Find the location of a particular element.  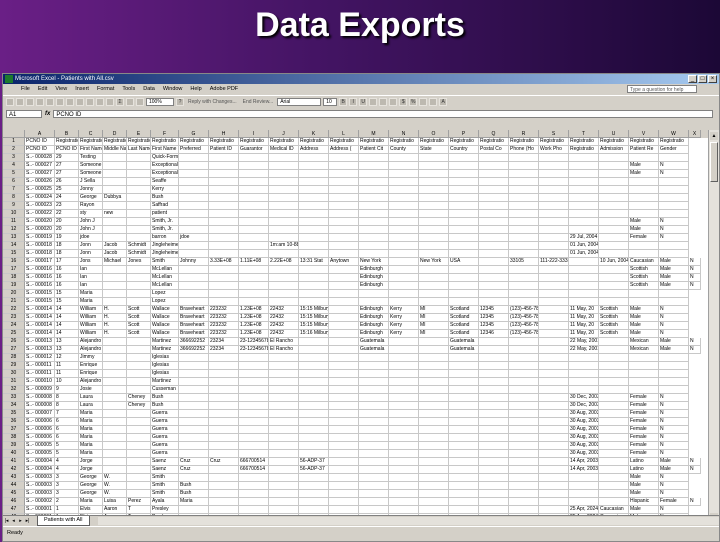

cell: Schmidt is located at coordinates (139, 254).